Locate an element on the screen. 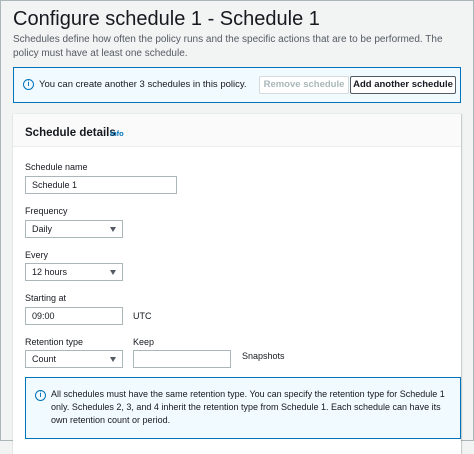 This screenshot has height=454, width=474. frequency-label: Frequency is located at coordinates (46, 211).